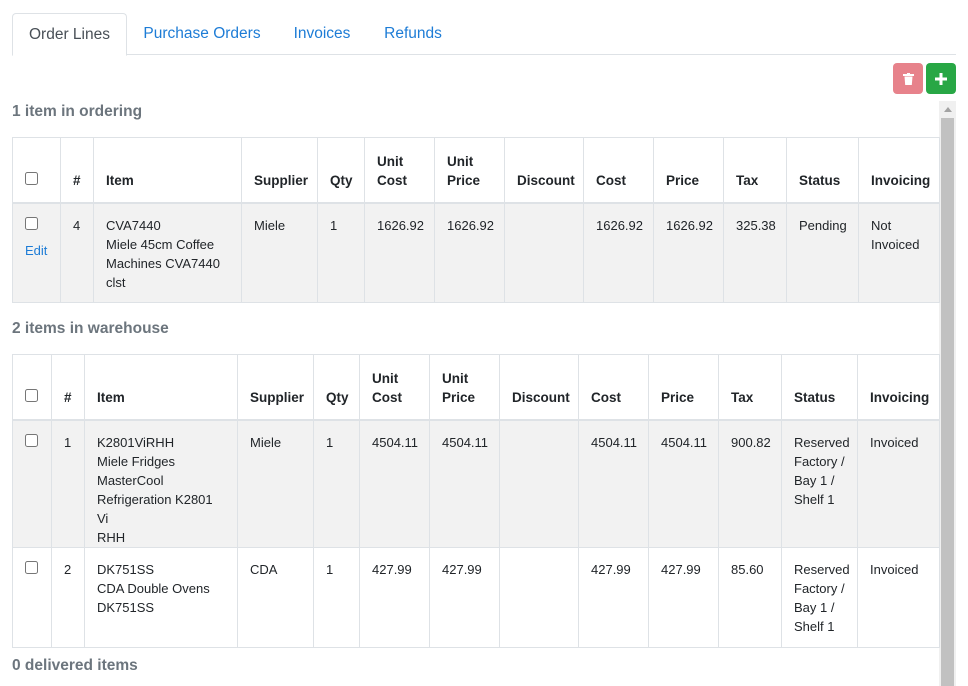  I want to click on tax-cell: 325.38, so click(755, 252).